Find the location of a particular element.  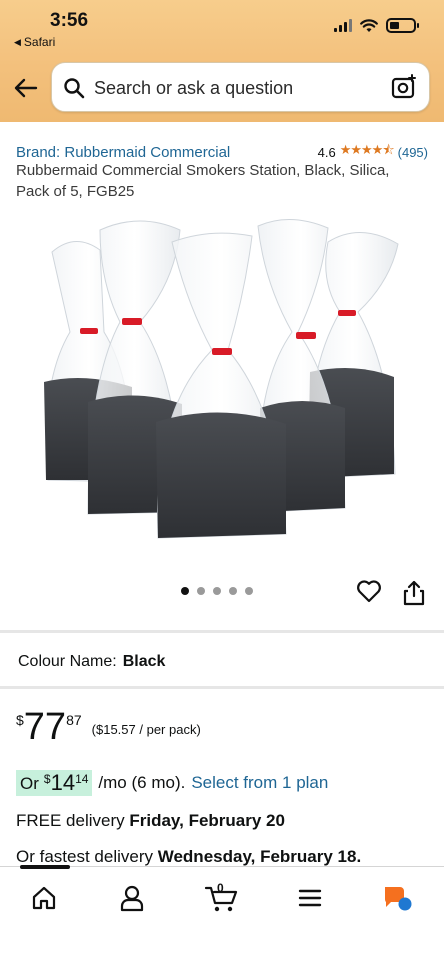

fastest-delivery-label: Or fastest delivery is located at coordinates (84, 856).